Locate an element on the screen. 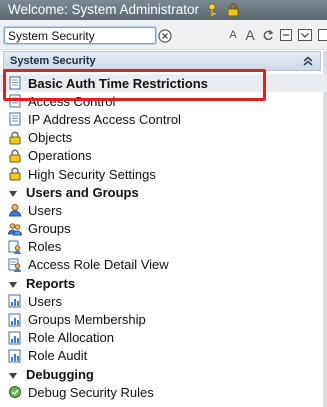 Image resolution: width=327 pixels, height=407 pixels. section-label: Users and Groups is located at coordinates (82, 192).